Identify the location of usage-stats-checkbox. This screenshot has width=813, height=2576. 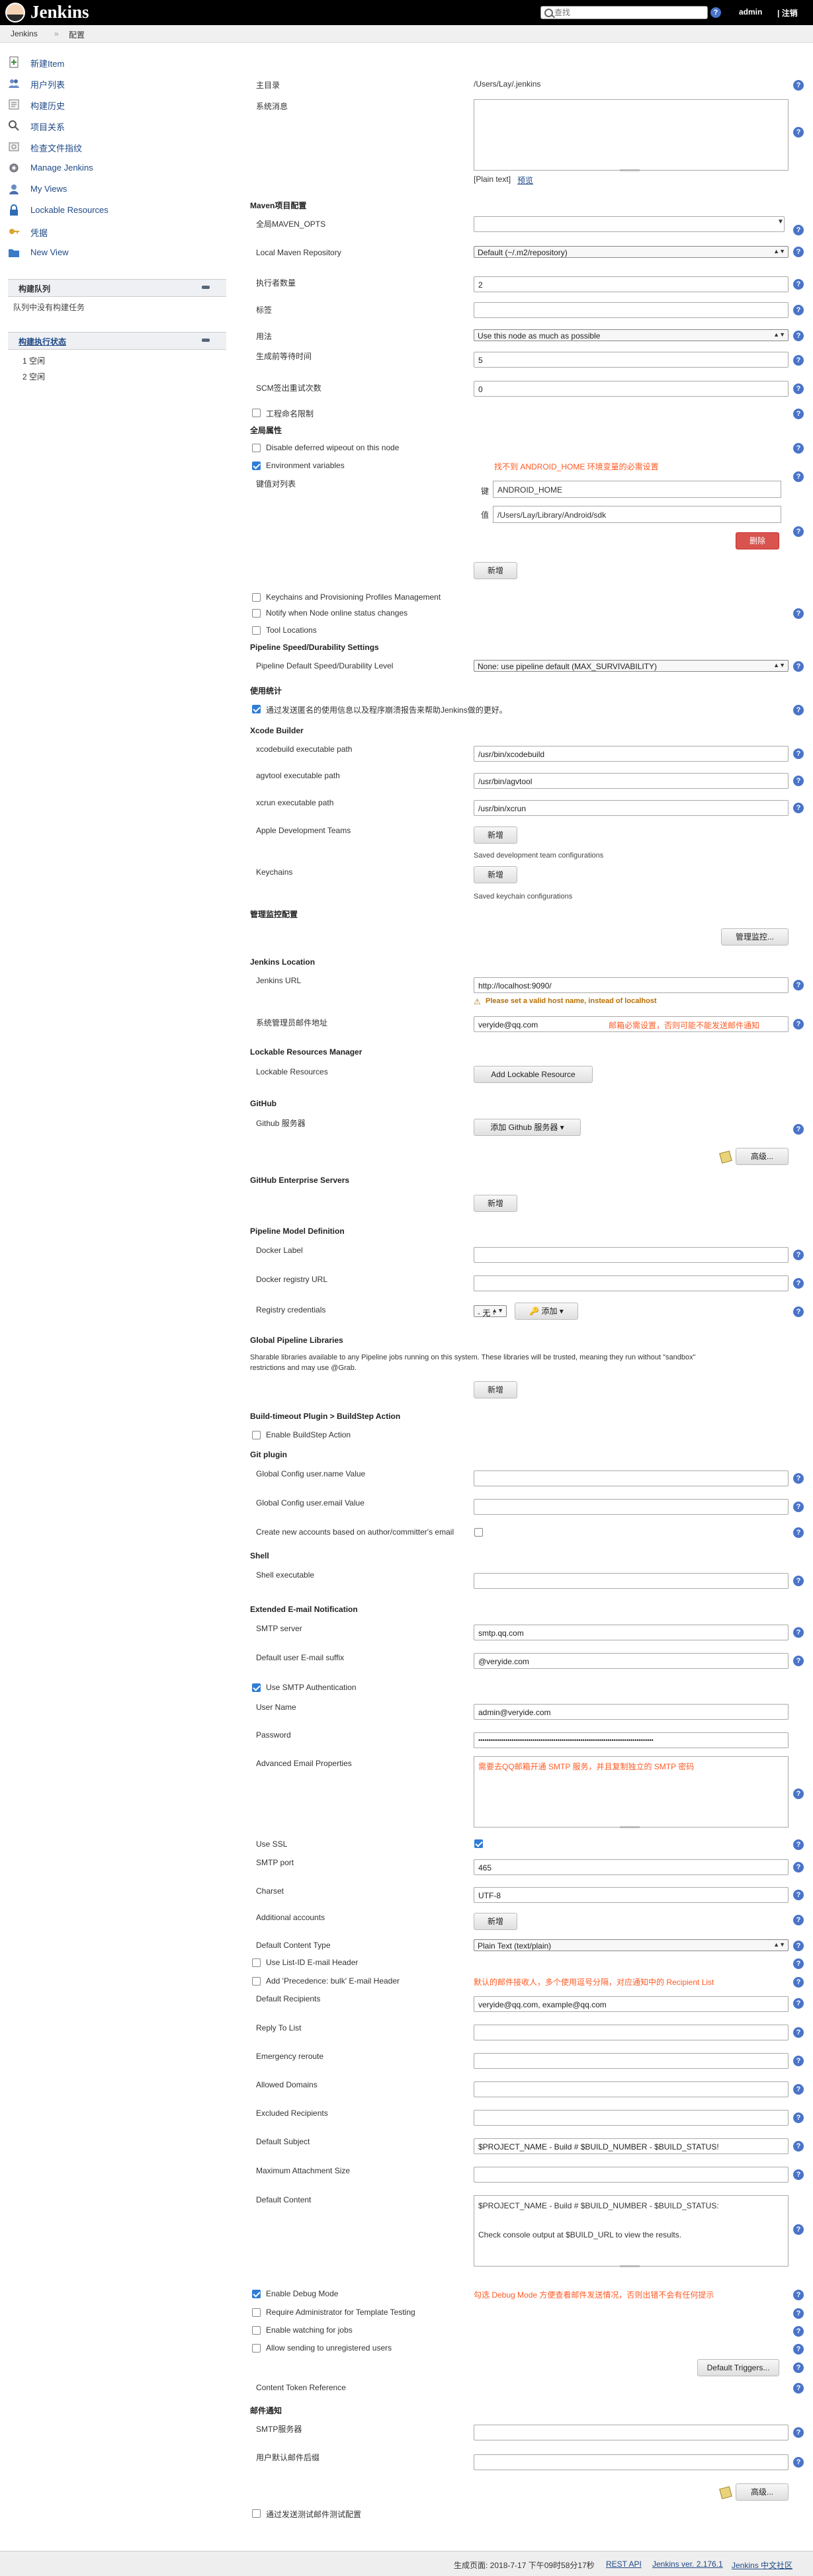
(256, 709).